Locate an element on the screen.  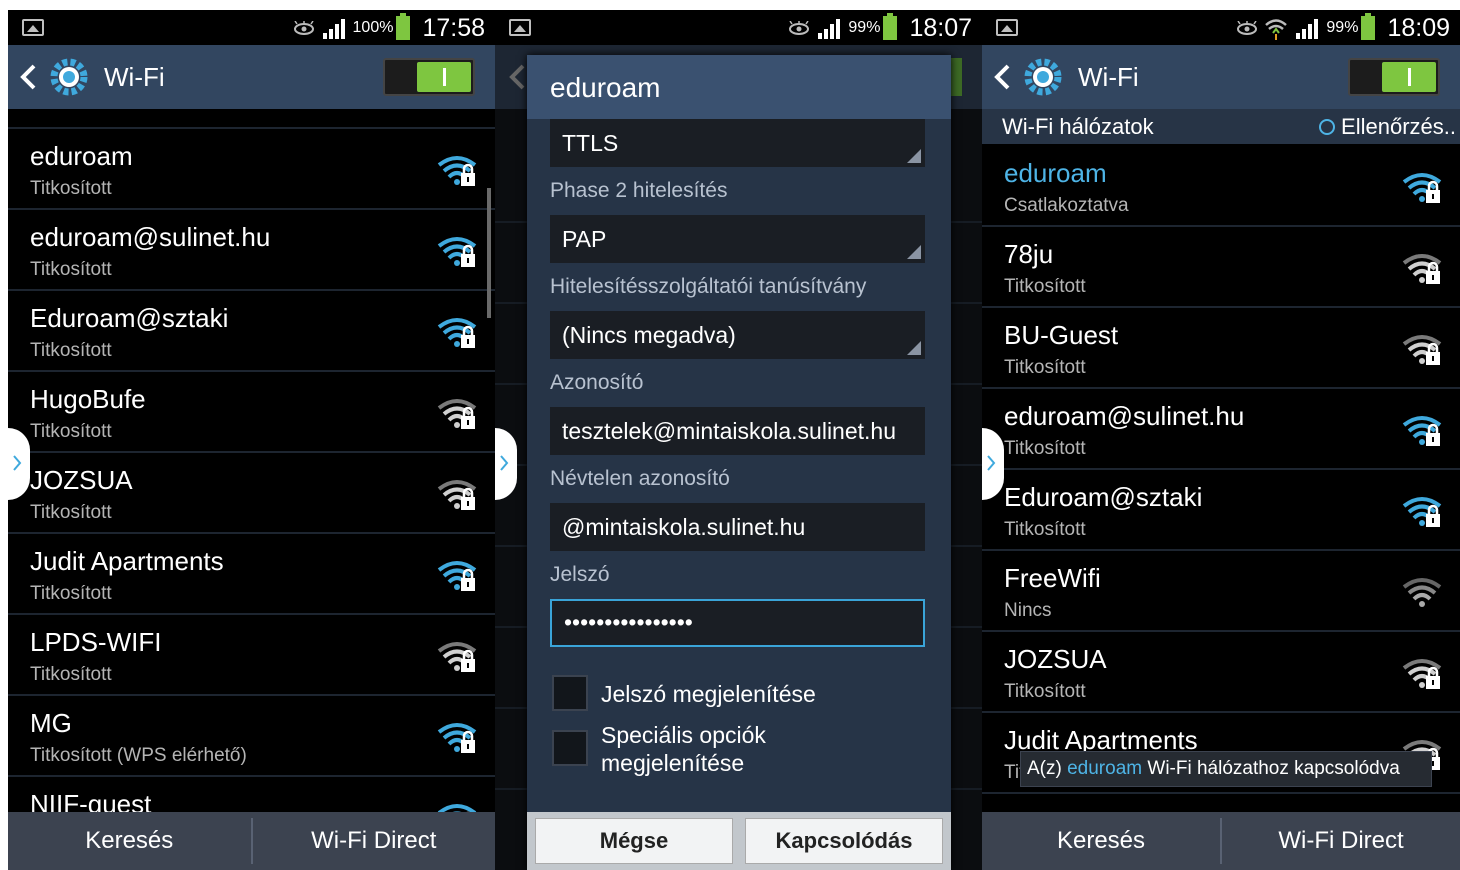
network-item-eduroam: eduroam Csatlakoztatva is located at coordinates (1221, 186).